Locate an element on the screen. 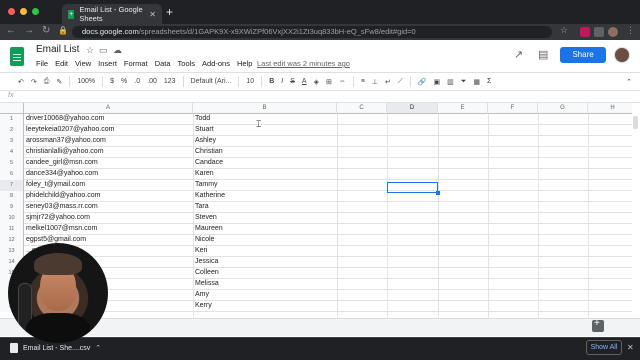 Image resolution: width=640 pixels, height=360 pixels. row-number: 9 is located at coordinates (12, 207).